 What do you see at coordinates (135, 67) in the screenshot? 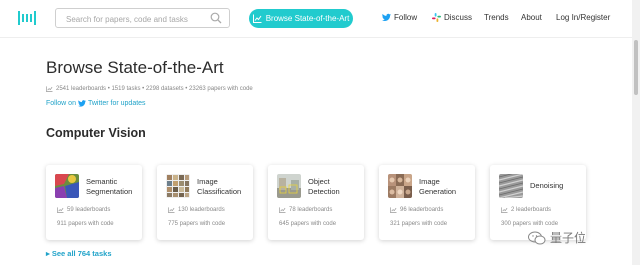
I see `page-title: Browse State-of-the-Art` at bounding box center [135, 67].